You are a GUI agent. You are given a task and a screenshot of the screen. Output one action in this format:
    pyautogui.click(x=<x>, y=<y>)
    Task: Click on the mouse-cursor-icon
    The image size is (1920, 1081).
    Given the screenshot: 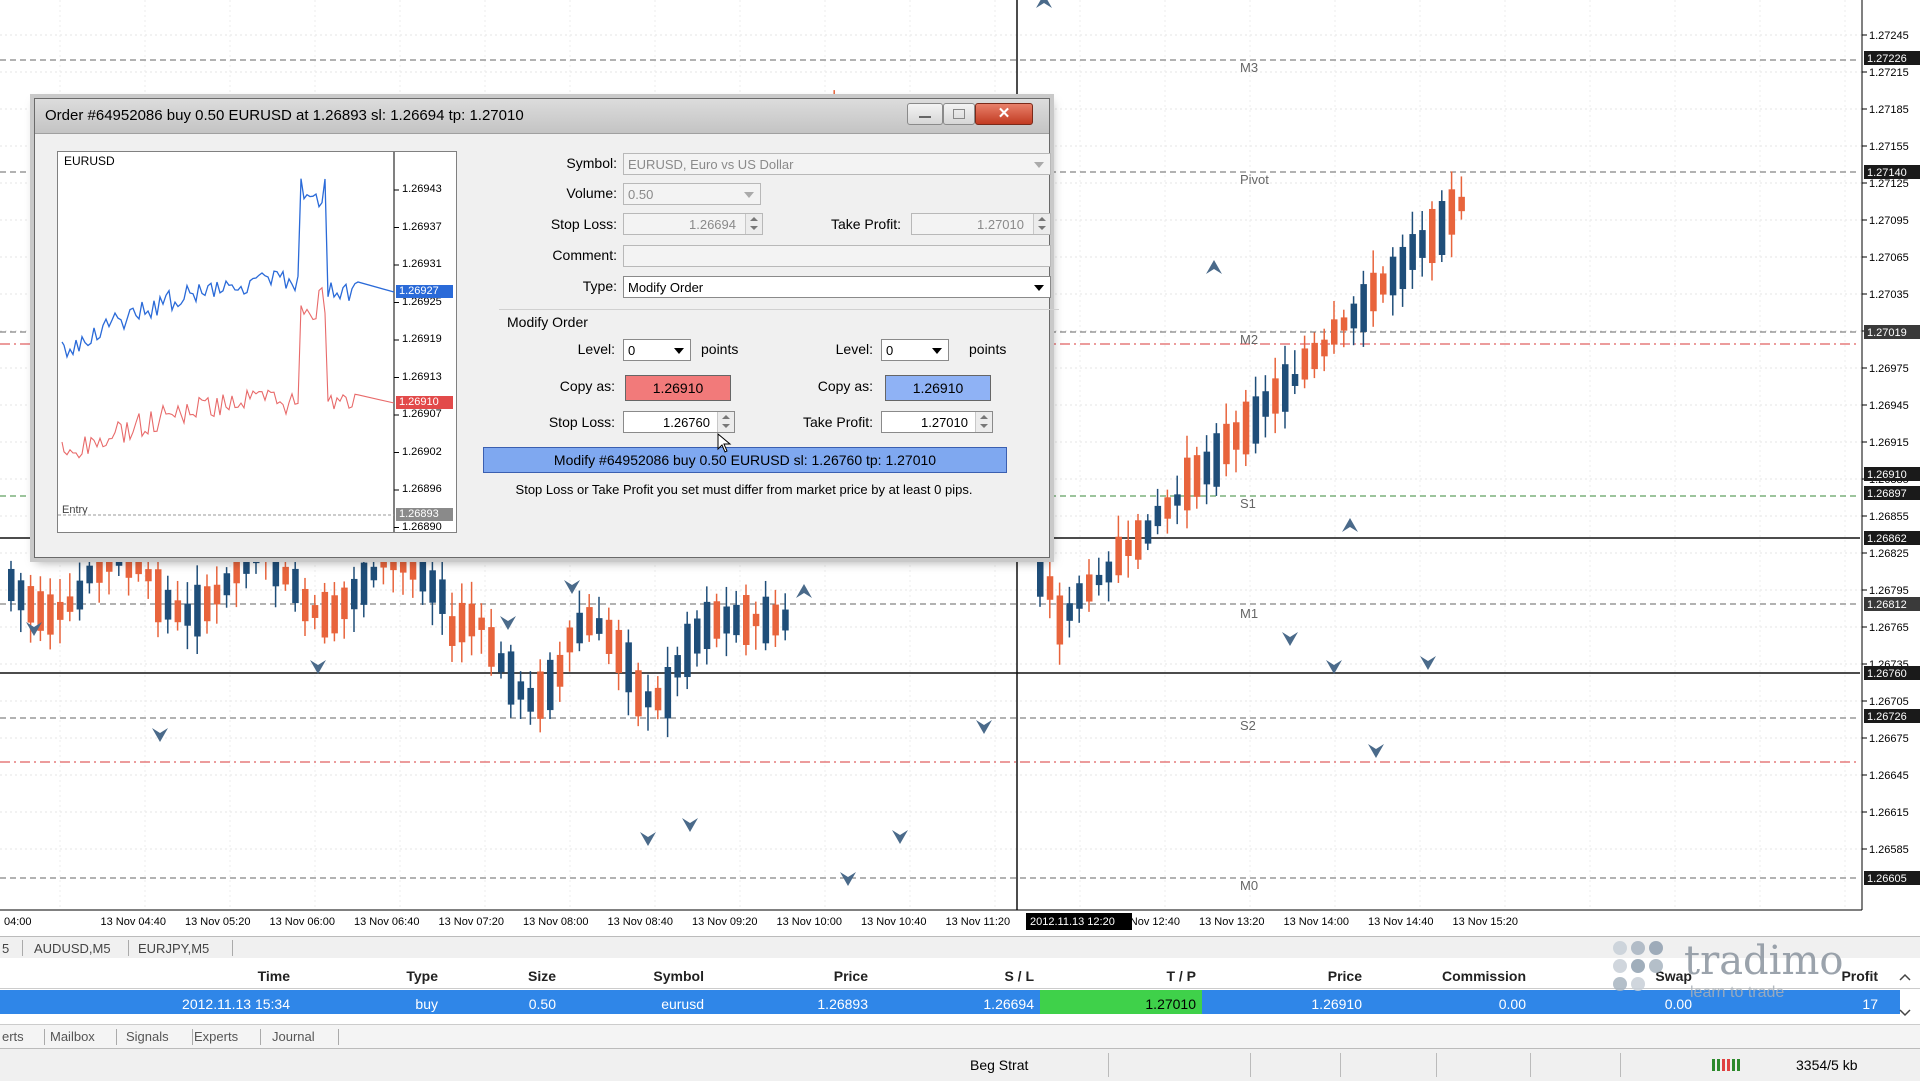 What is the action you would take?
    pyautogui.click(x=724, y=443)
    